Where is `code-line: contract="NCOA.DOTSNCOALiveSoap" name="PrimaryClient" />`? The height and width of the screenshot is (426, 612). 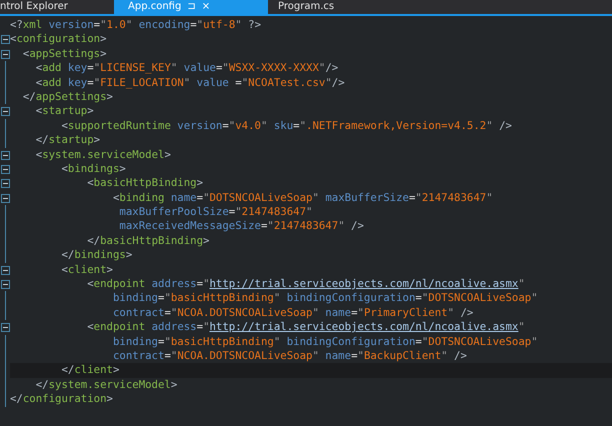 code-line: contract="NCOA.DOTSNCOALiveSoap" name="PrimaryClient" /> is located at coordinates (293, 313).